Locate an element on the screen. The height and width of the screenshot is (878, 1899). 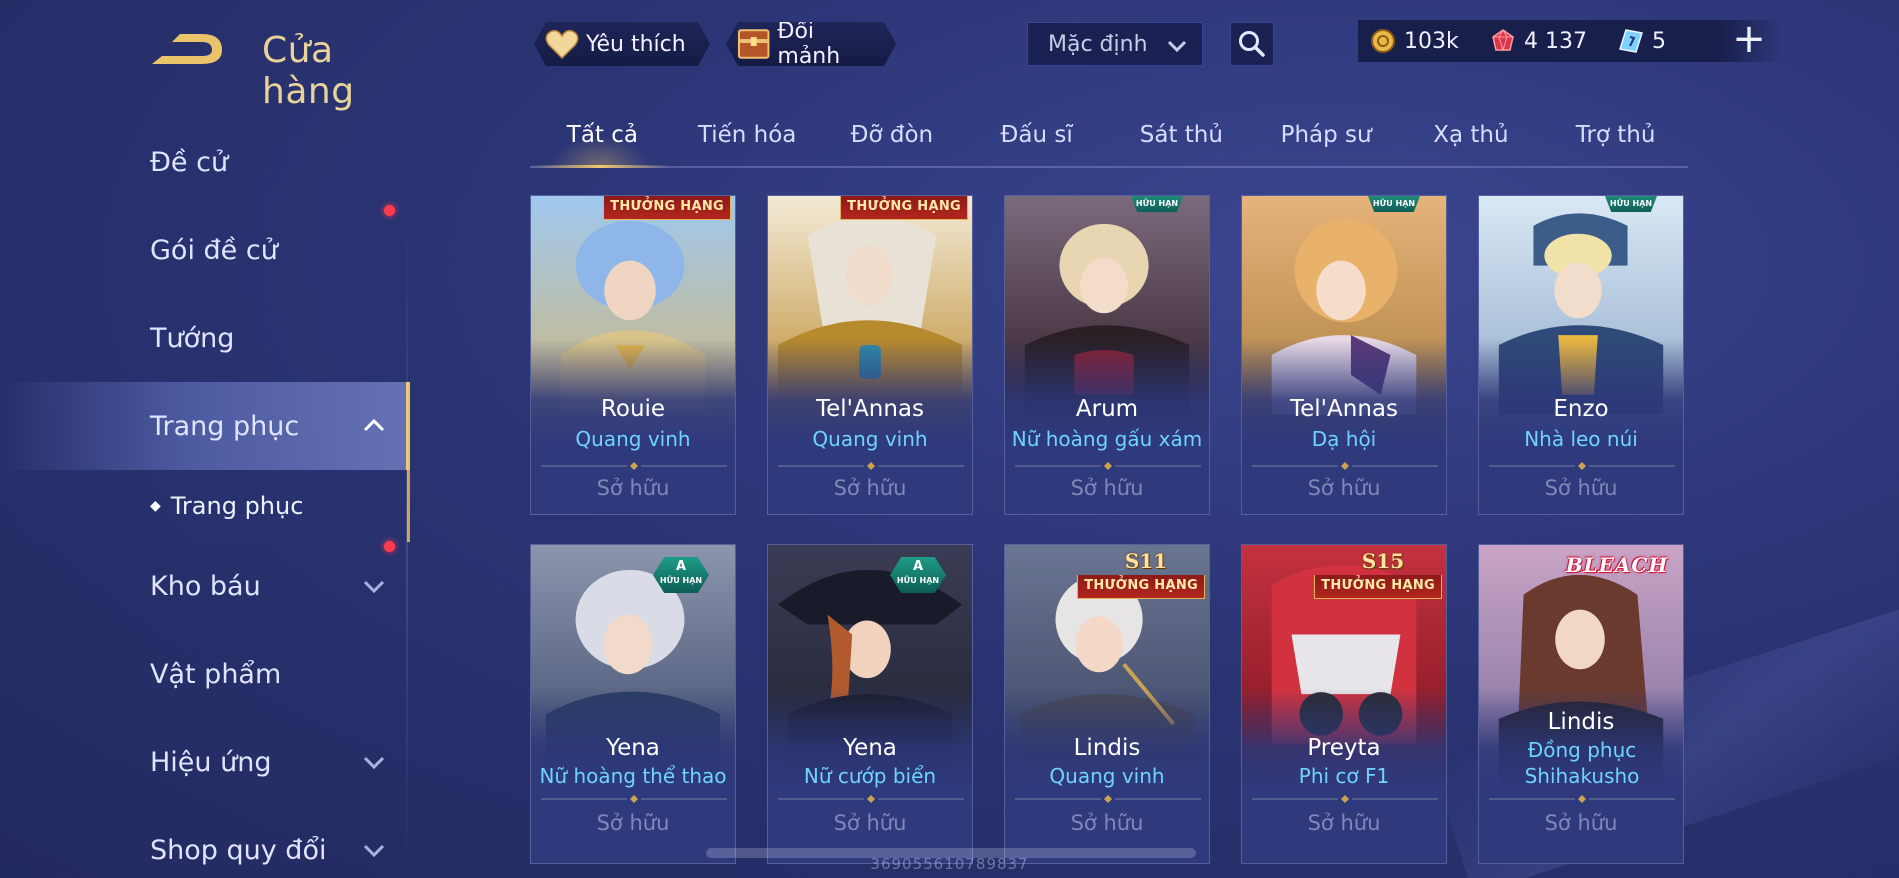
skin-card: S15 THƯỞNG HẠNG Preyta Phi cơ F1 Sở hữu is located at coordinates (1344, 704).